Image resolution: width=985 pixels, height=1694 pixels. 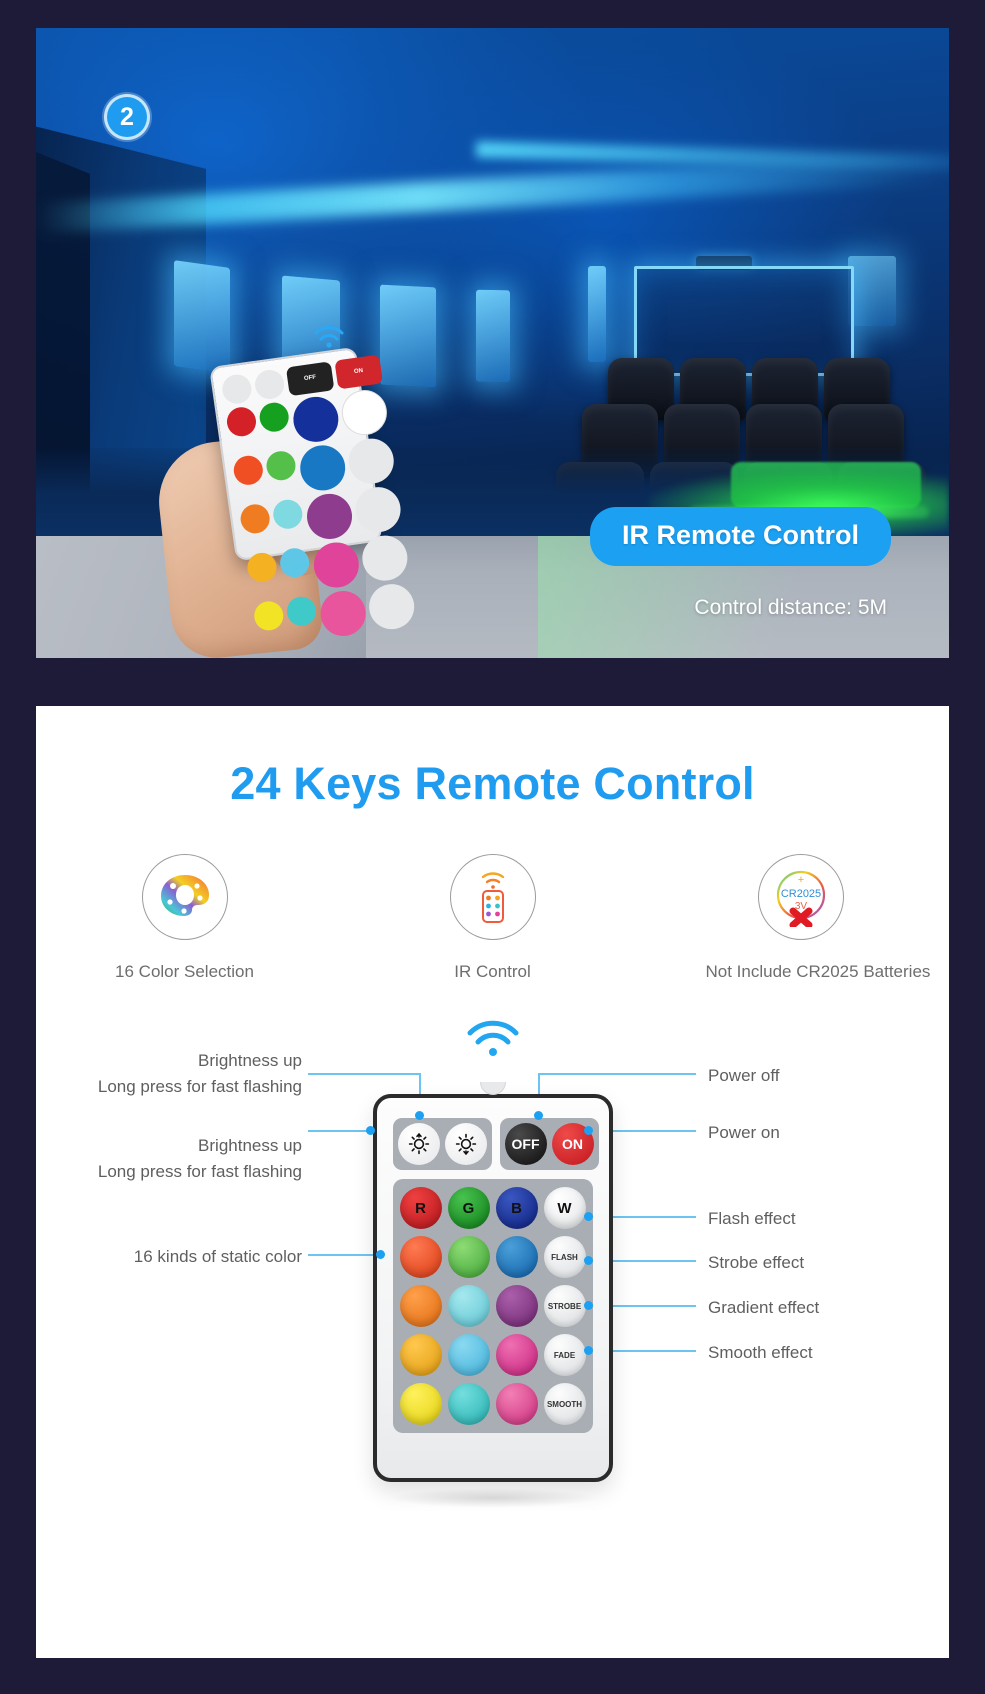 I want to click on strobe-key: STROBE, so click(x=564, y=1306).